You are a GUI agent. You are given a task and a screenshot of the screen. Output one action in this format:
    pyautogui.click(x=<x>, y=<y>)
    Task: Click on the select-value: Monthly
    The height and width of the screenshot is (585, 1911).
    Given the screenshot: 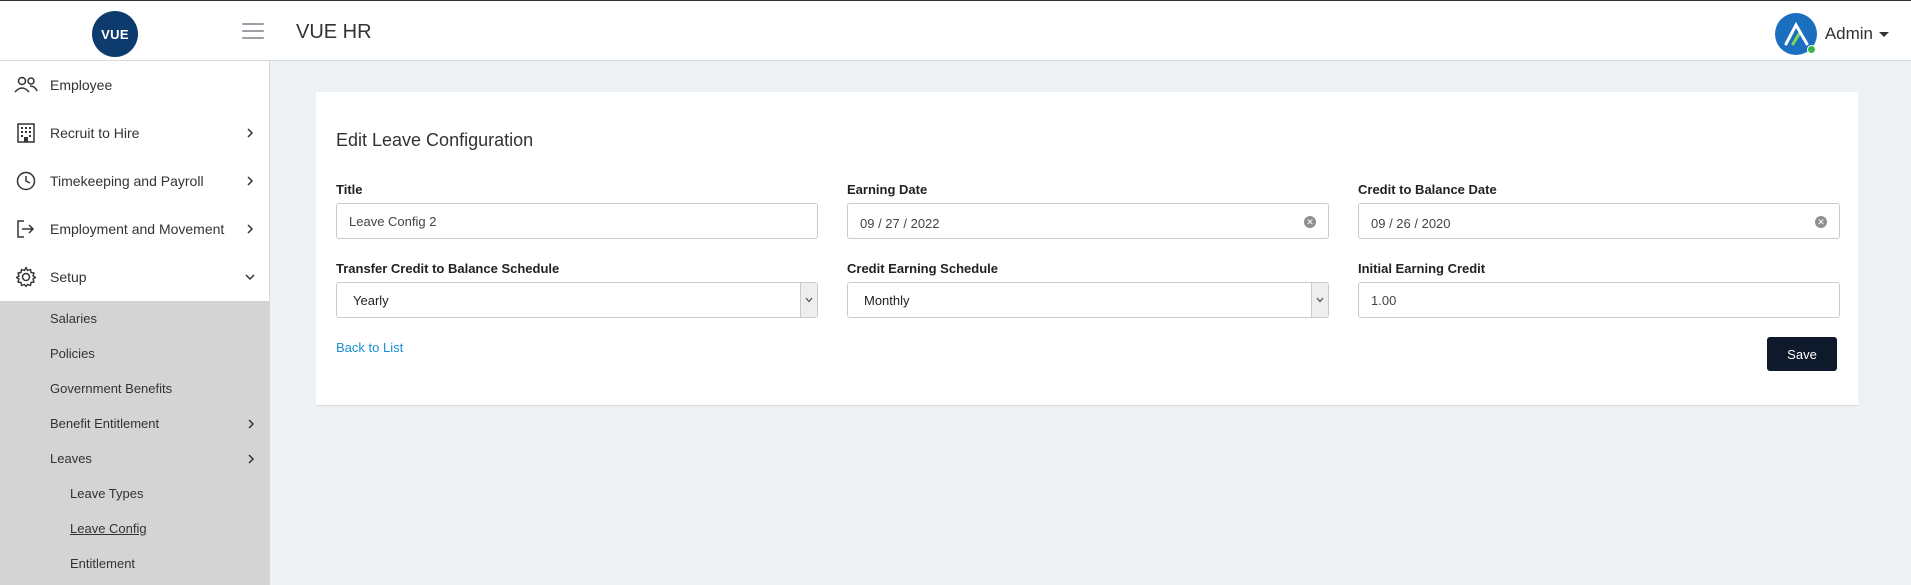 What is the action you would take?
    pyautogui.click(x=887, y=300)
    